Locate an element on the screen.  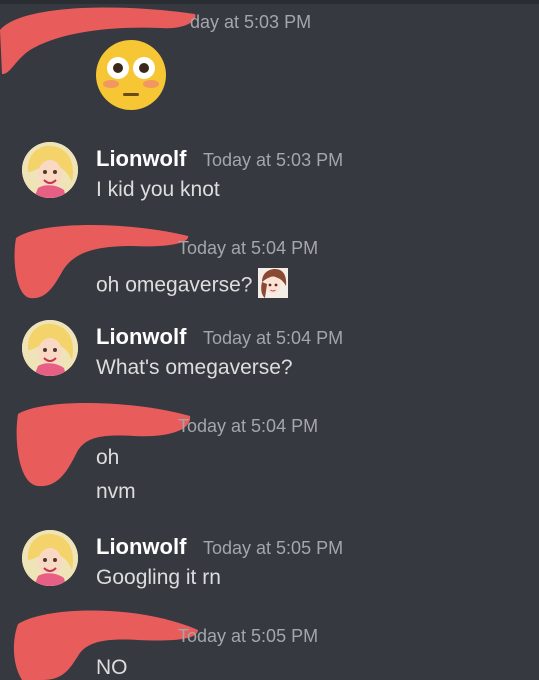
message-text: What's omegaverse? is located at coordinates (194, 367).